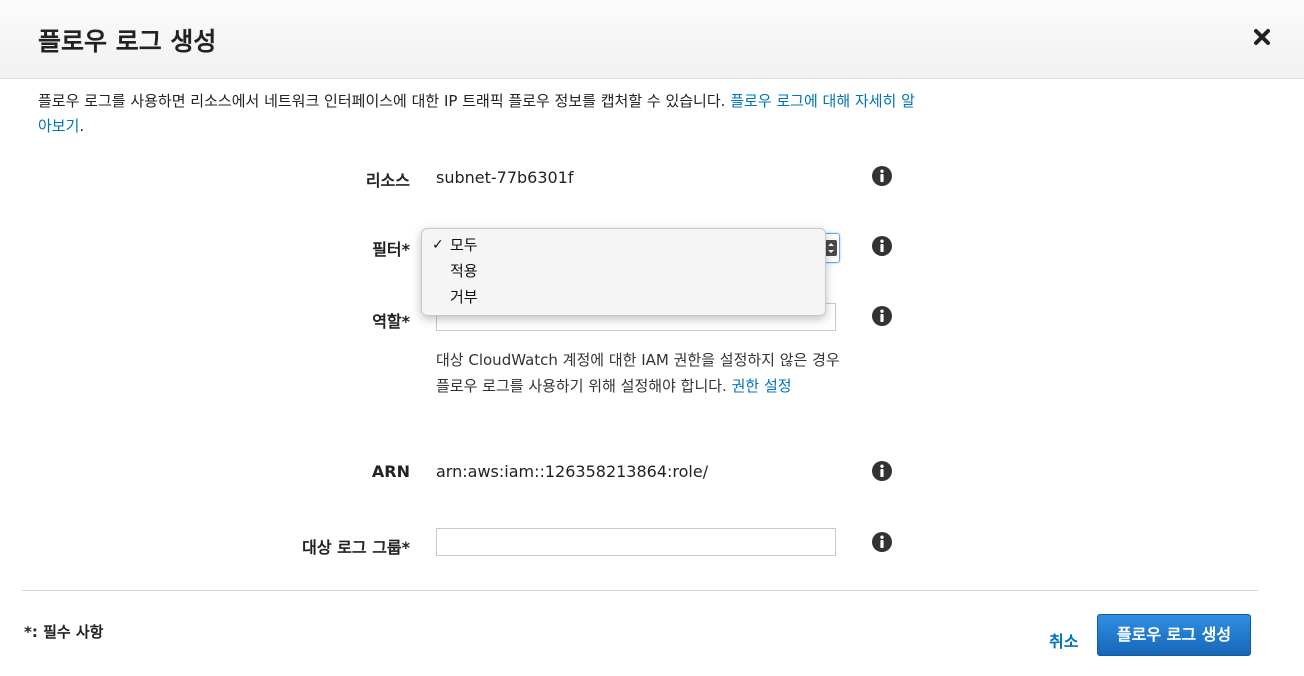 The height and width of the screenshot is (676, 1304). I want to click on required-note: *: 필수 사항, so click(64, 632).